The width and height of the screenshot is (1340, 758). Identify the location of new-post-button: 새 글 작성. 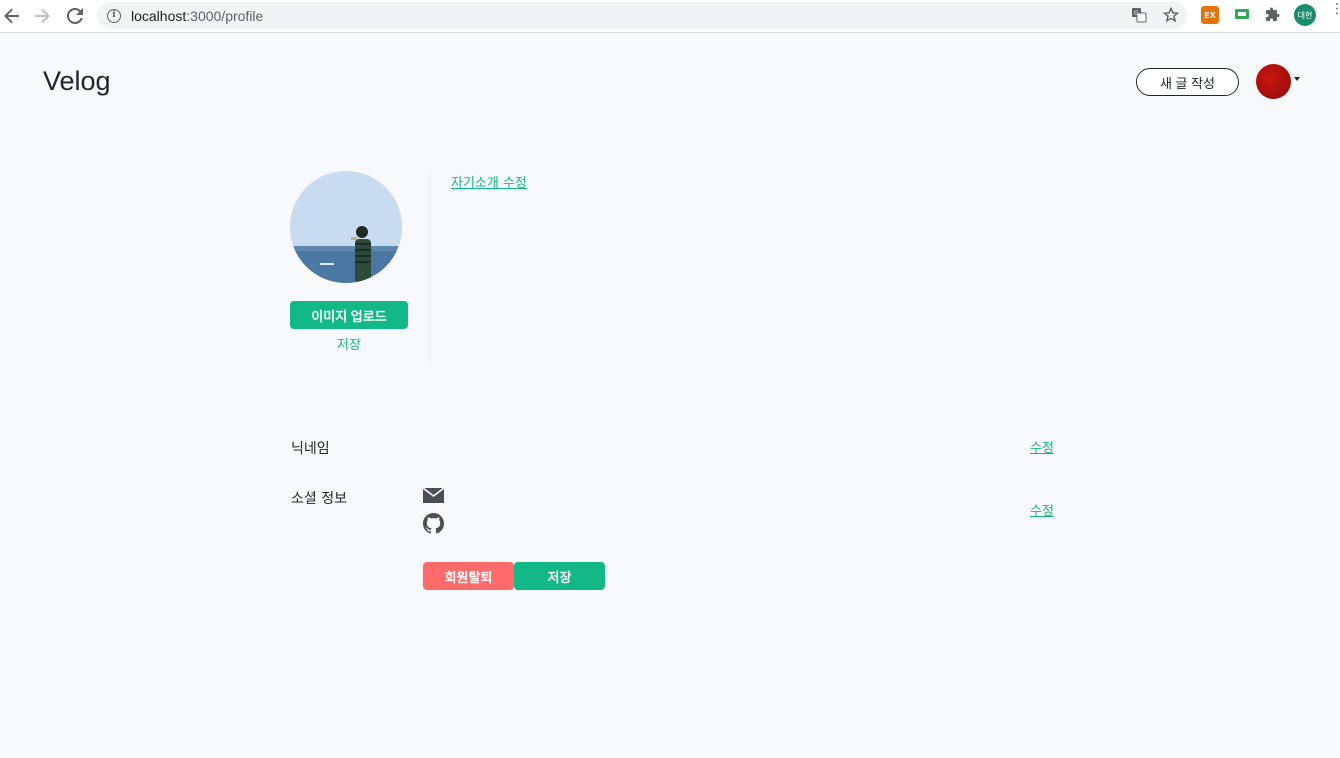
(1187, 82).